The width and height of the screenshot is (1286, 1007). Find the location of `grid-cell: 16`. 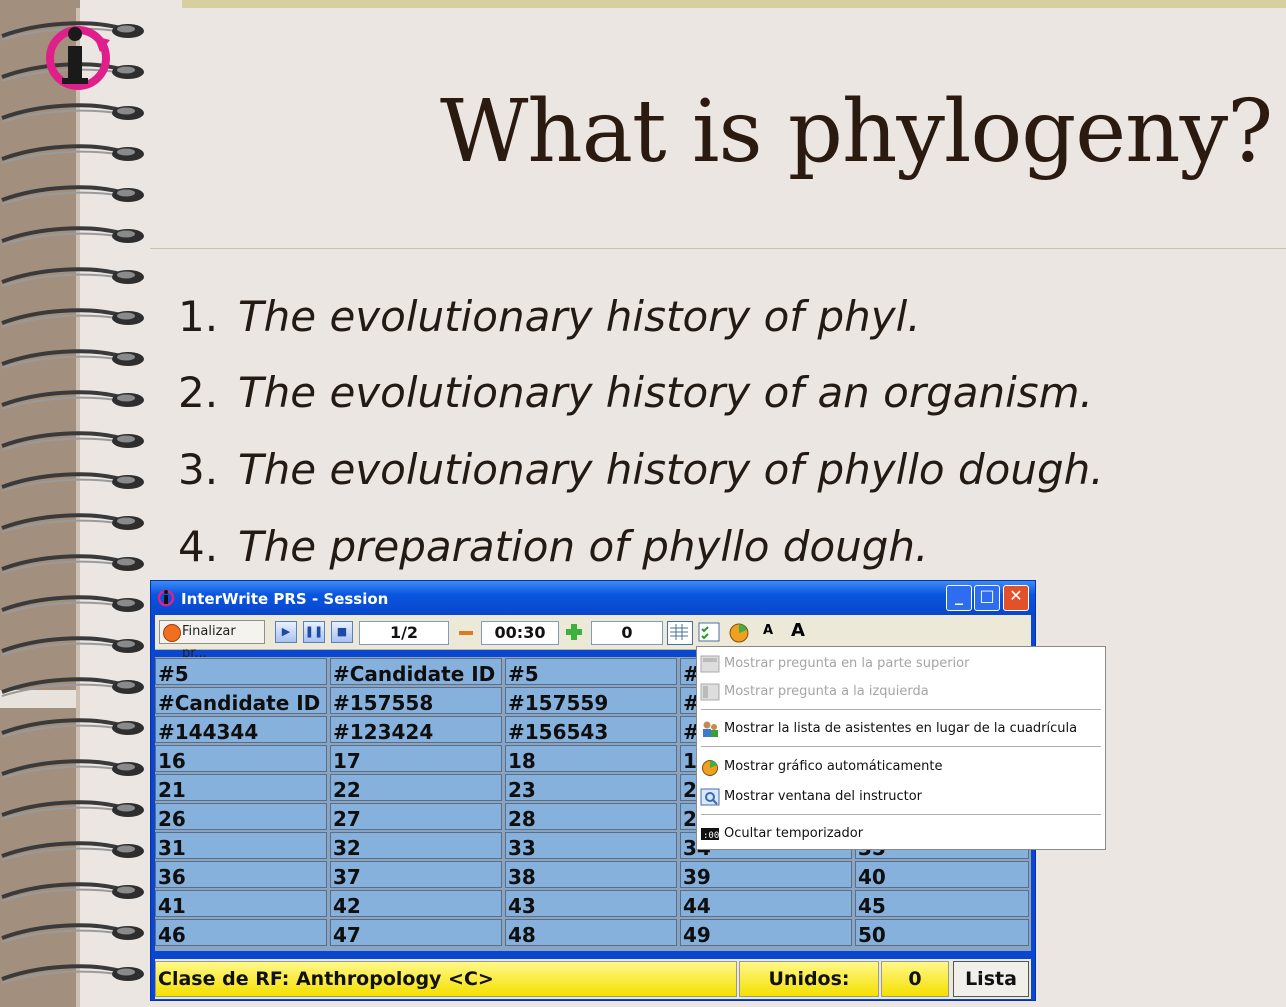

grid-cell: 16 is located at coordinates (241, 758).